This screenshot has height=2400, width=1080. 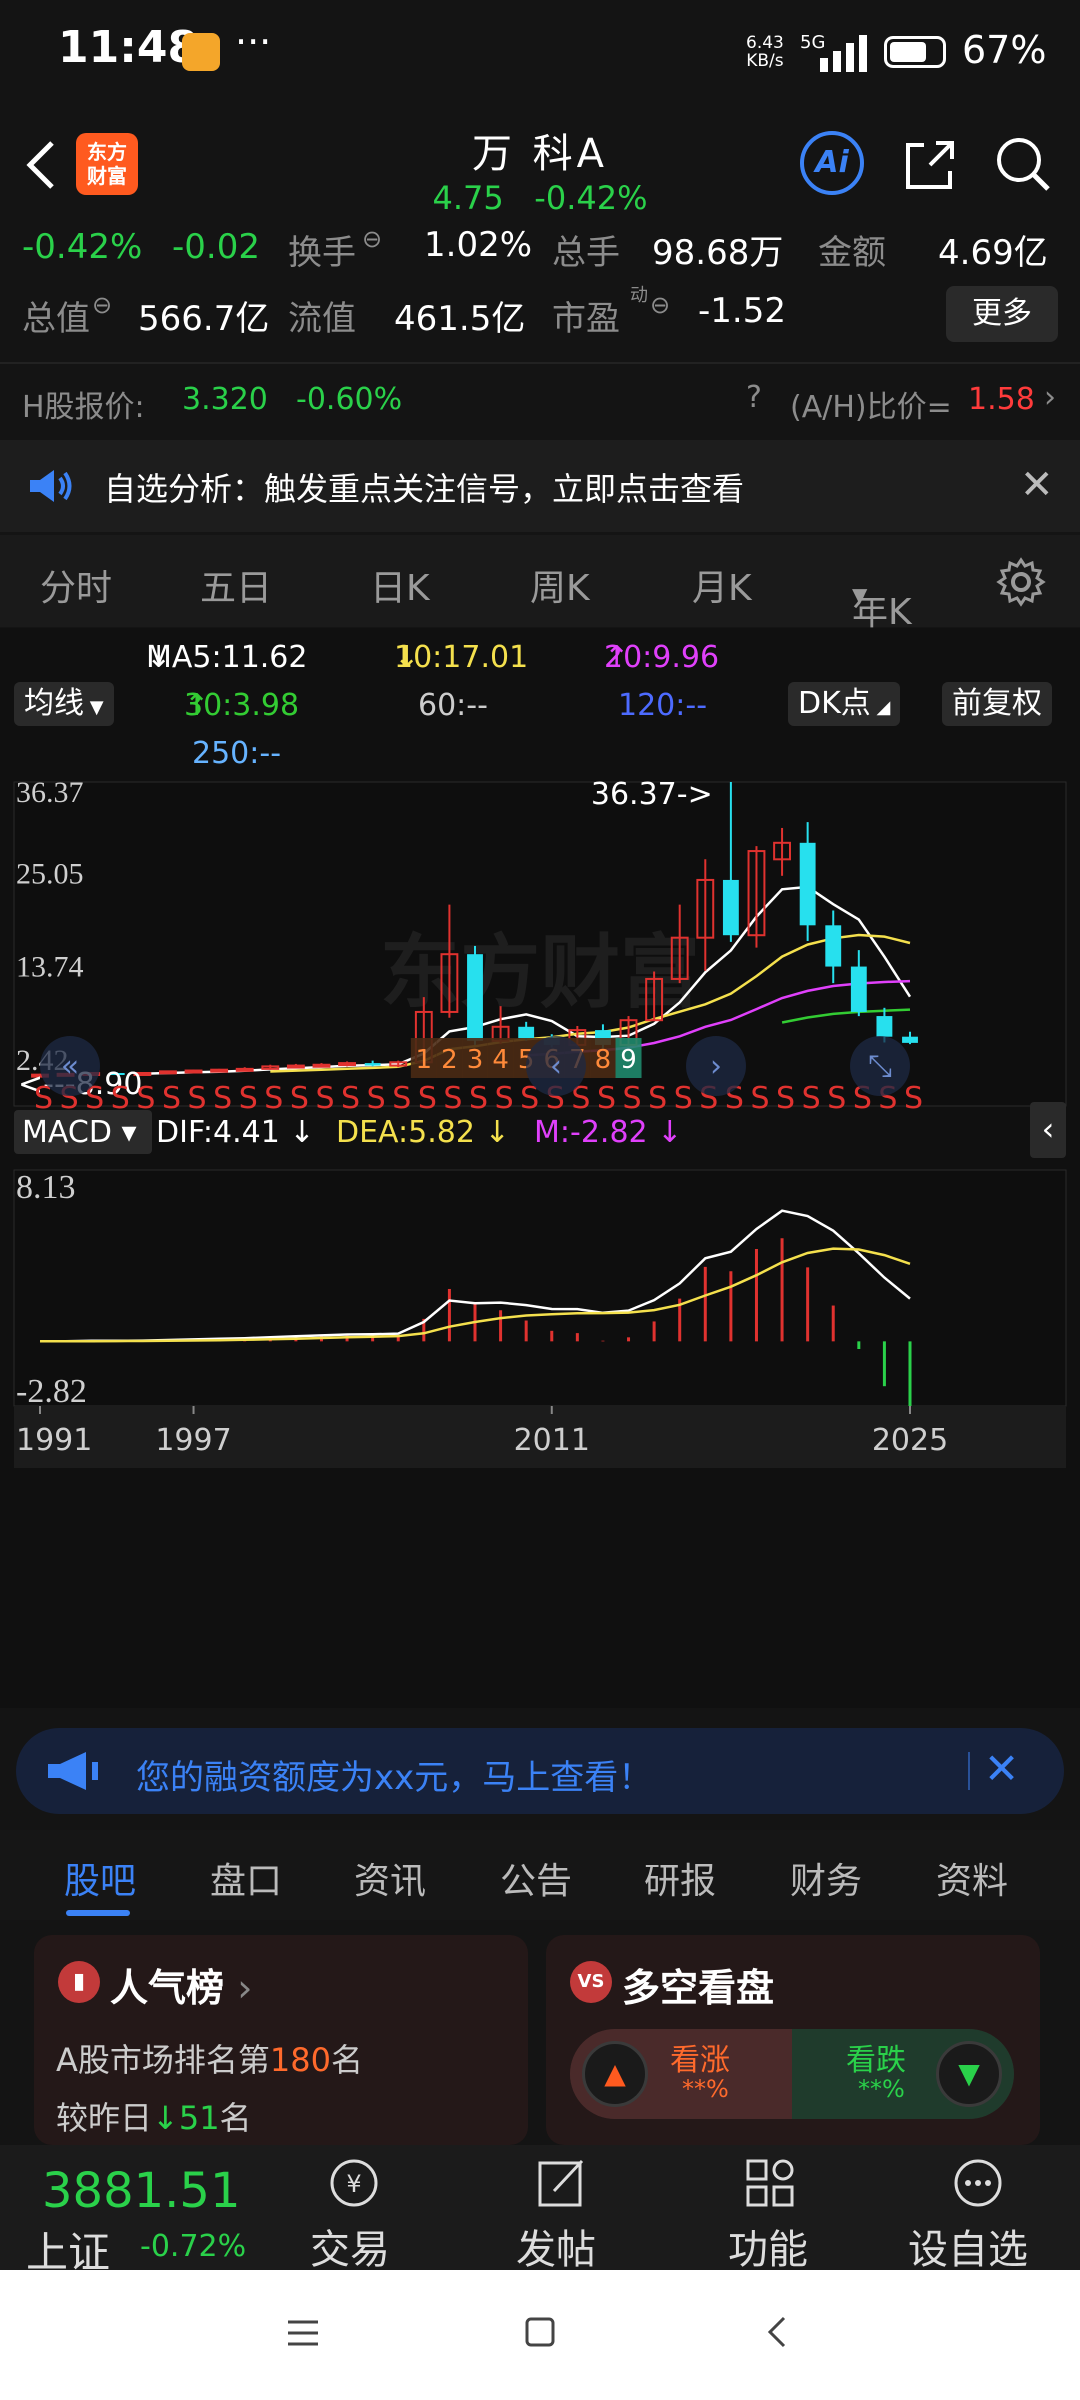 I want to click on mcap-label: 总值, so click(x=56, y=319).